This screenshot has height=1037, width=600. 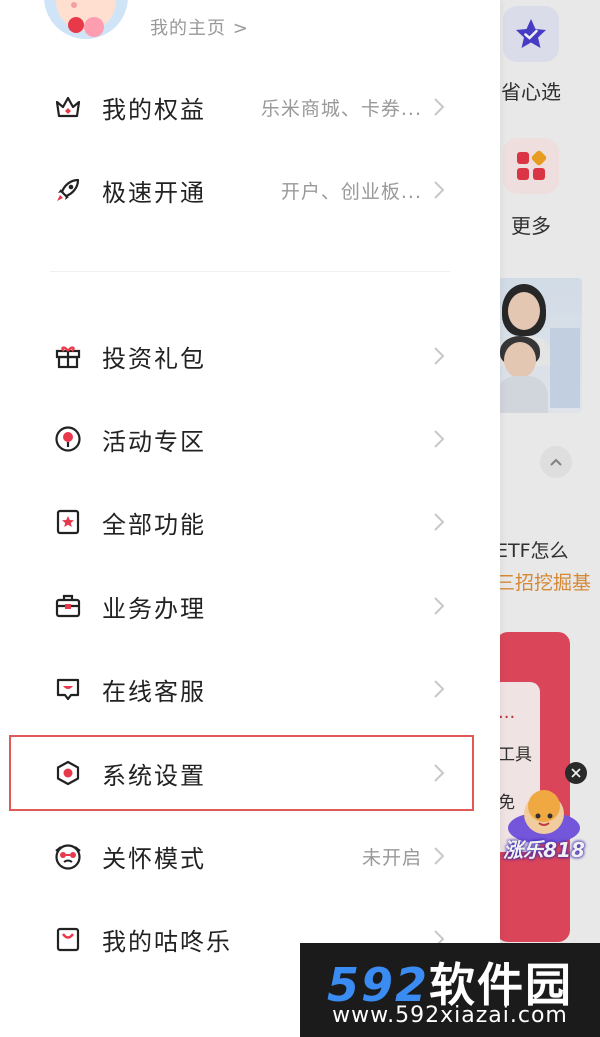 I want to click on grid-more-icon, so click(x=532, y=165).